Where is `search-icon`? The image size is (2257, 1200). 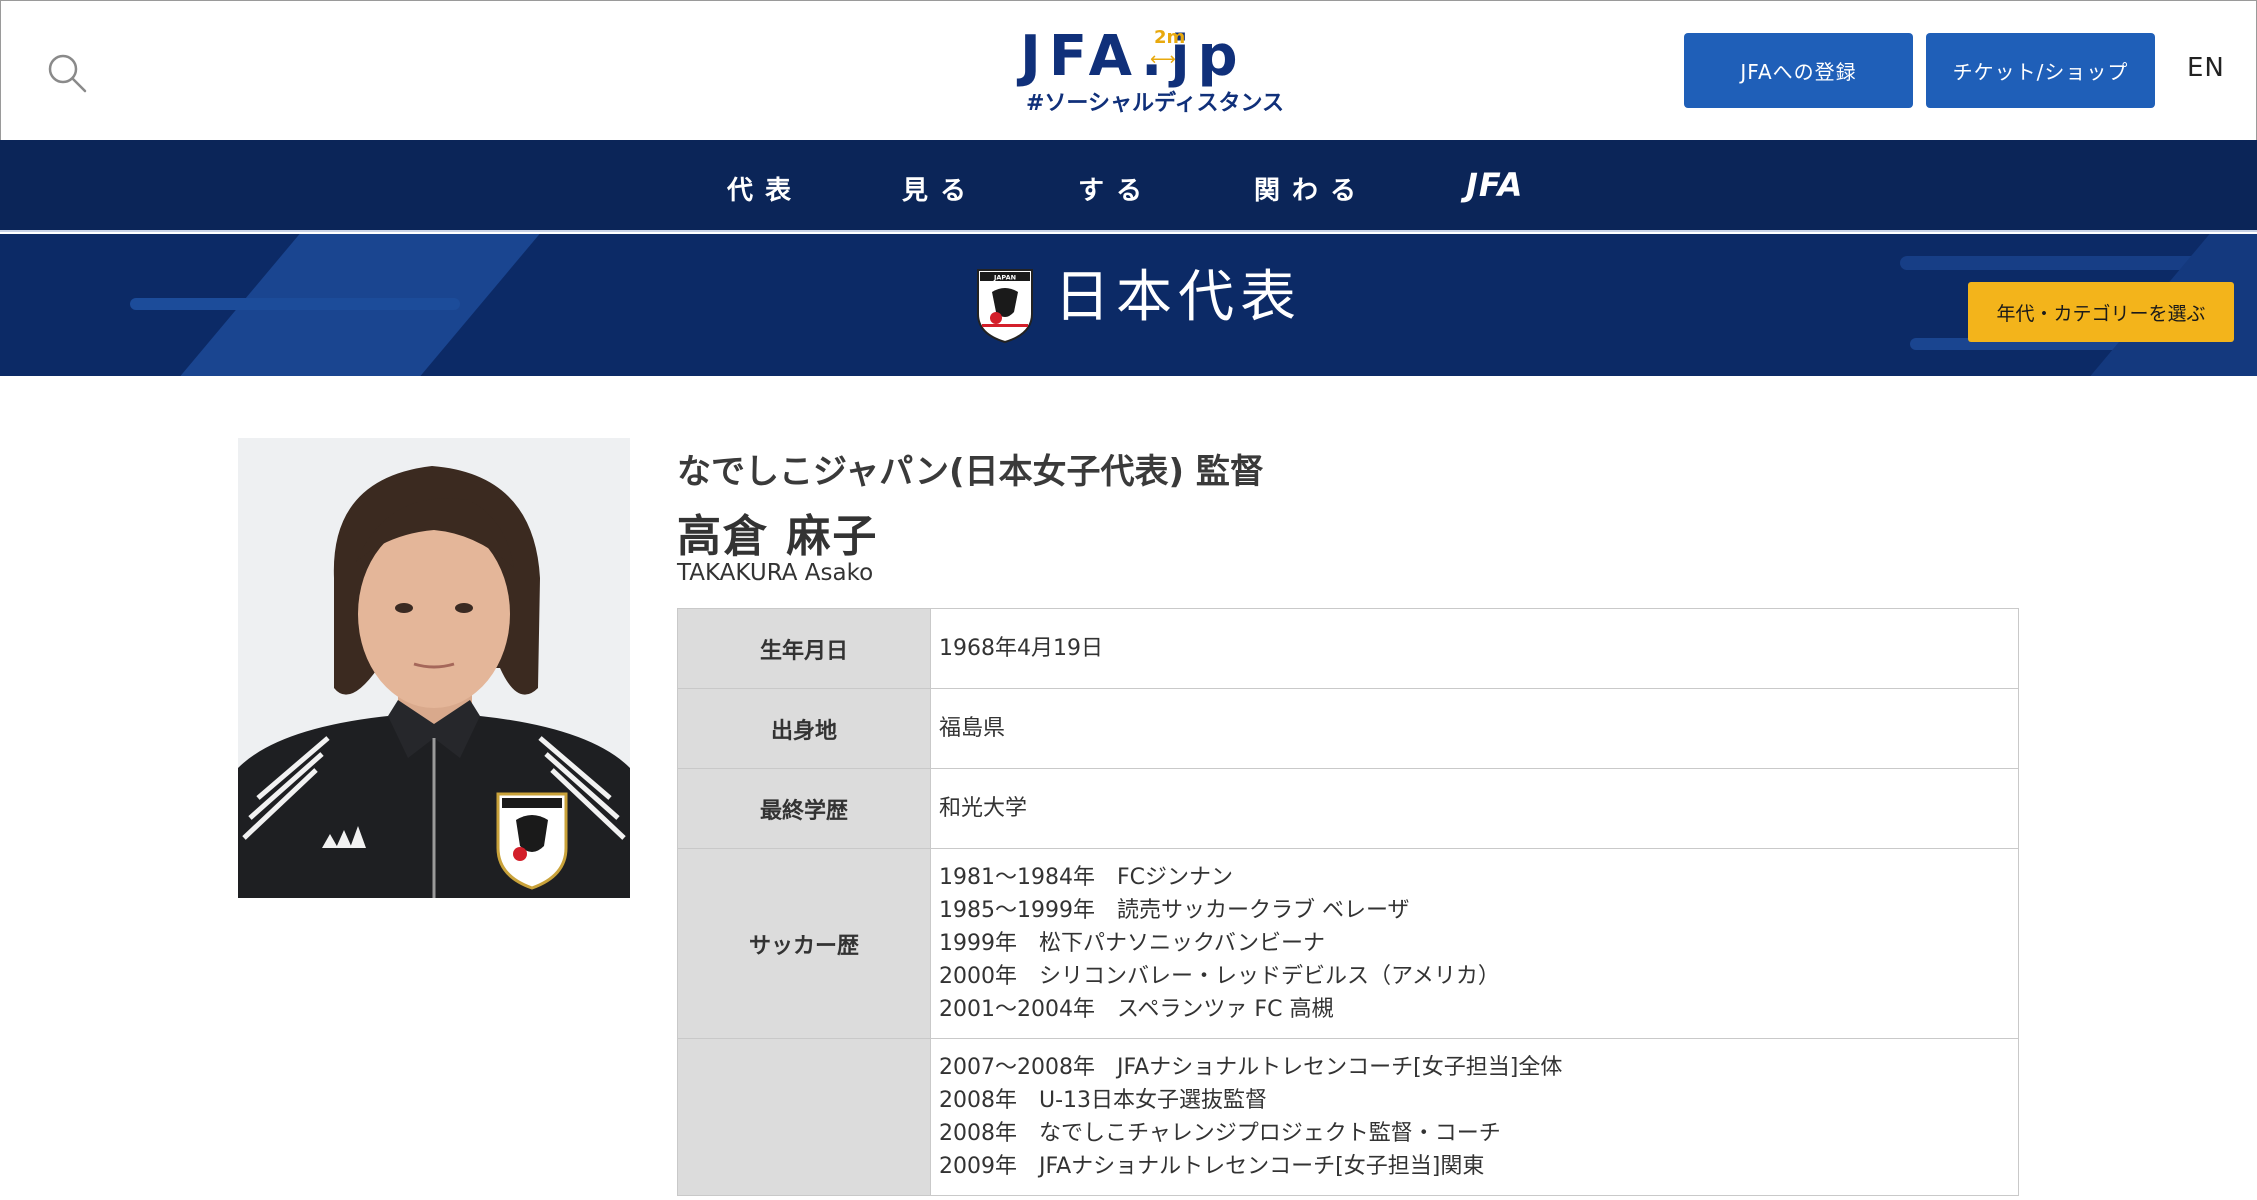
search-icon is located at coordinates (69, 75).